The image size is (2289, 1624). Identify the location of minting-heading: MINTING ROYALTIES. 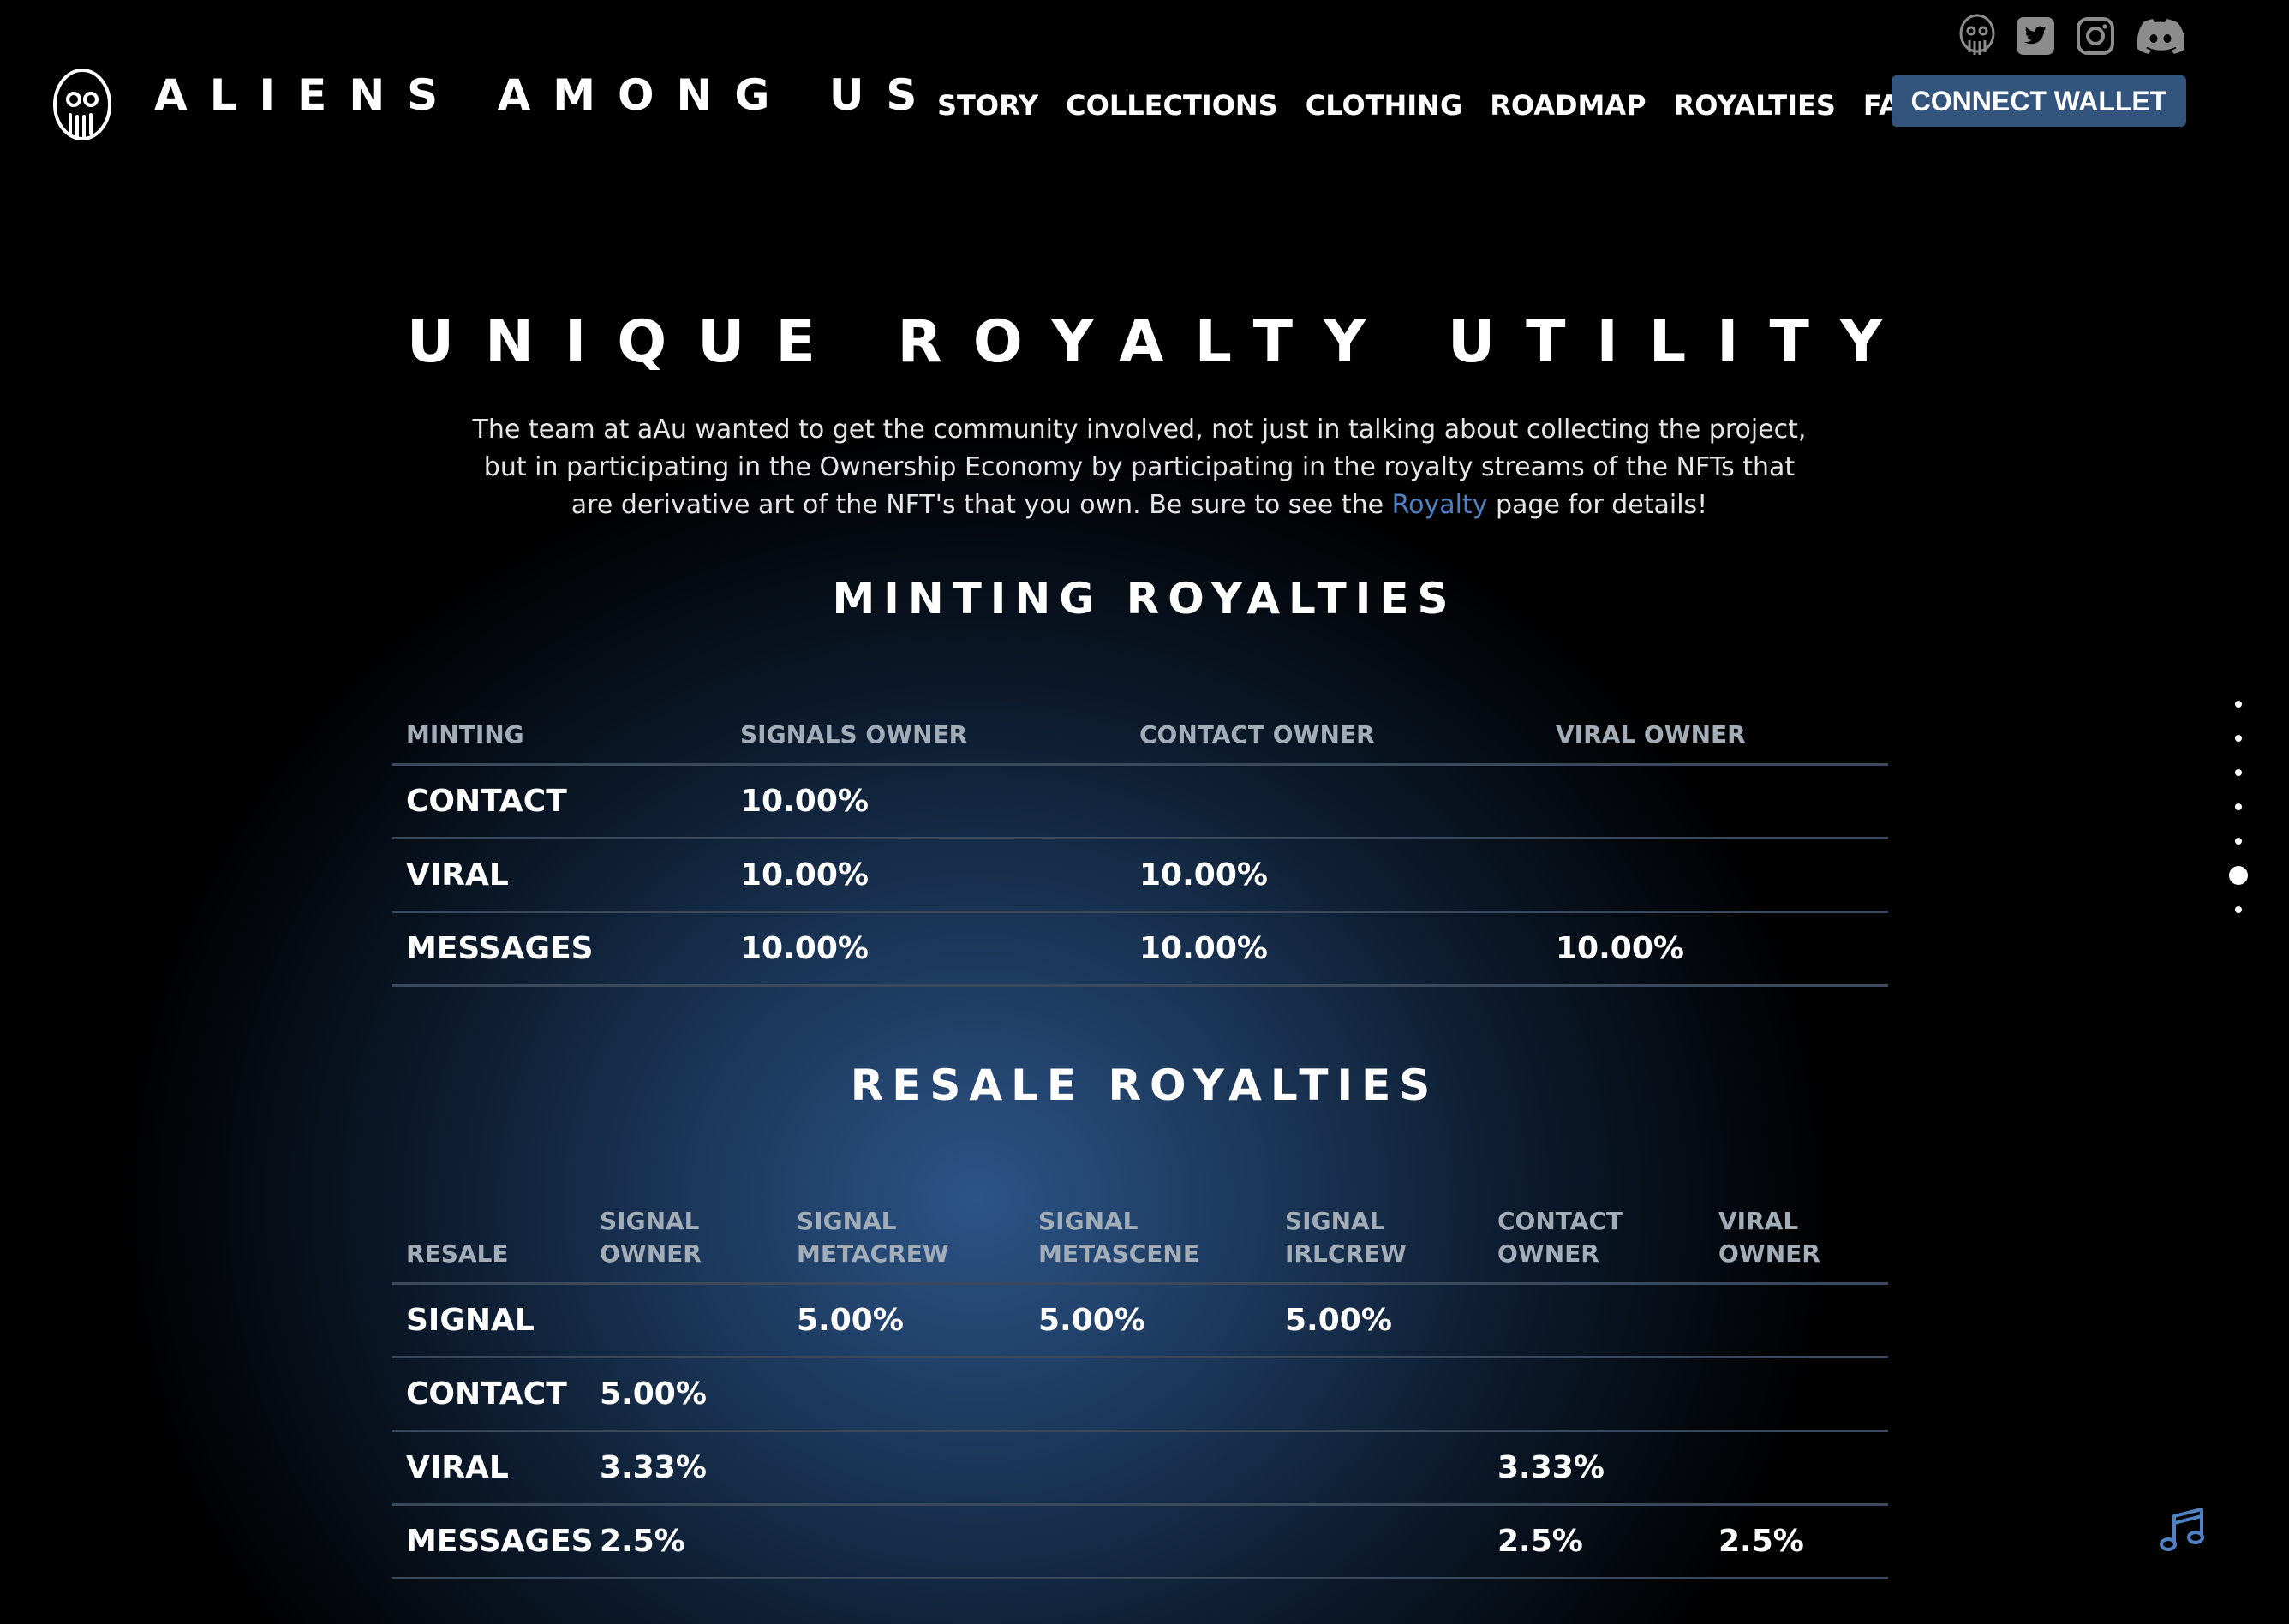
(1144, 599).